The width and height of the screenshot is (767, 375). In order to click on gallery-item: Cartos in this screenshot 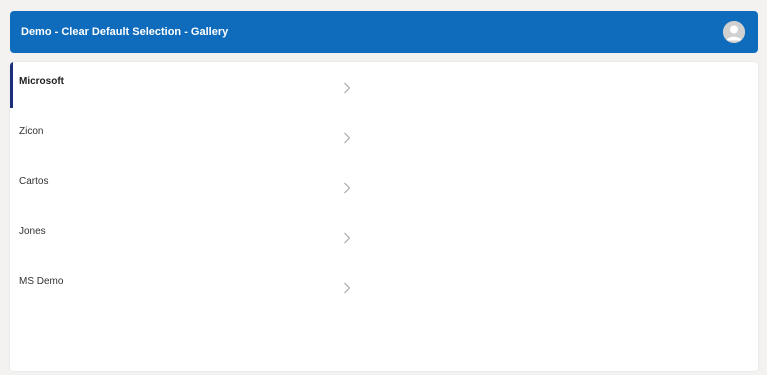, I will do `click(190, 186)`.